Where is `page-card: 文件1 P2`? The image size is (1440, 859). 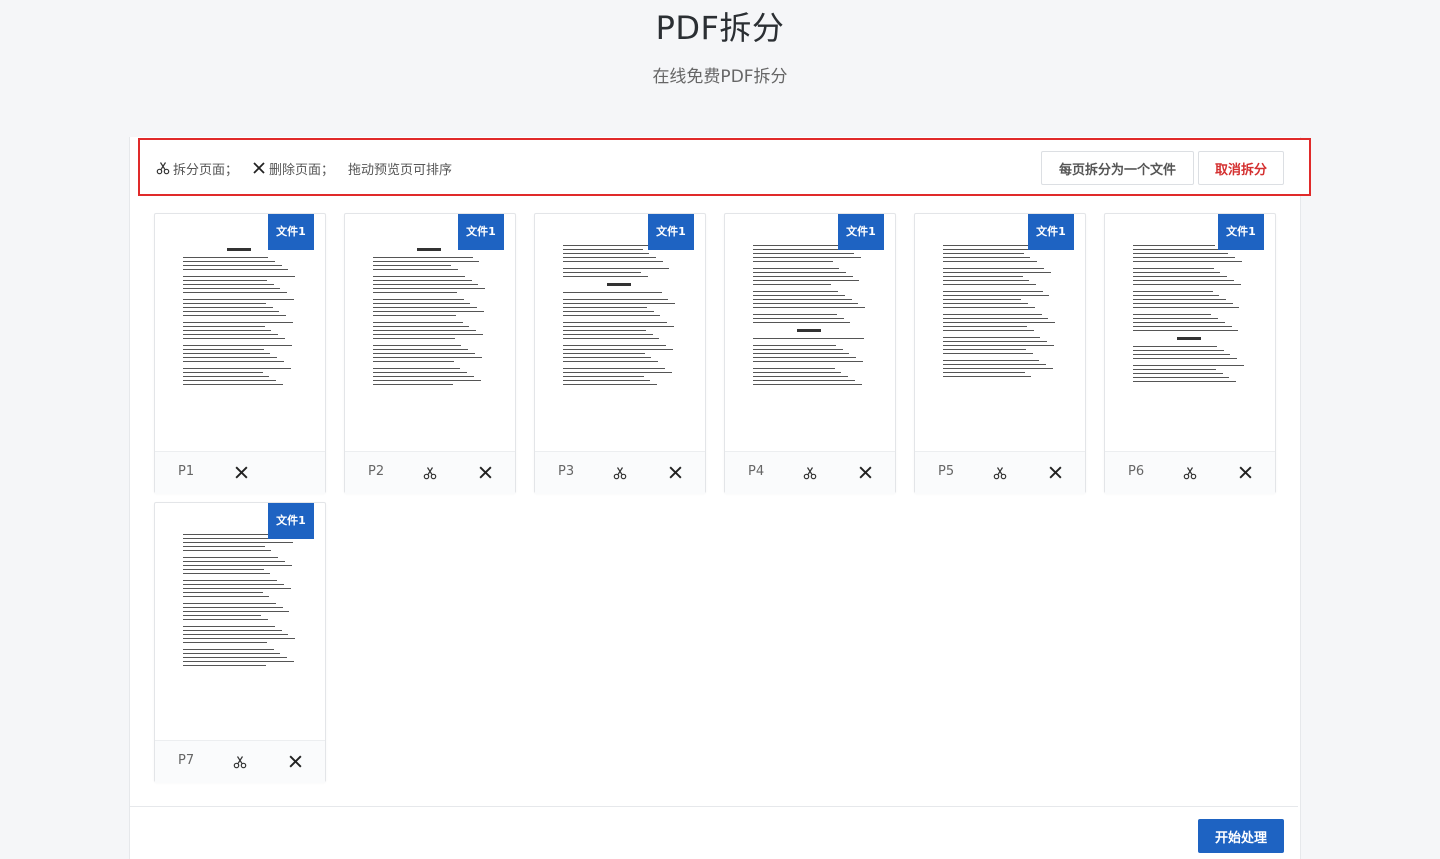 page-card: 文件1 P2 is located at coordinates (430, 353).